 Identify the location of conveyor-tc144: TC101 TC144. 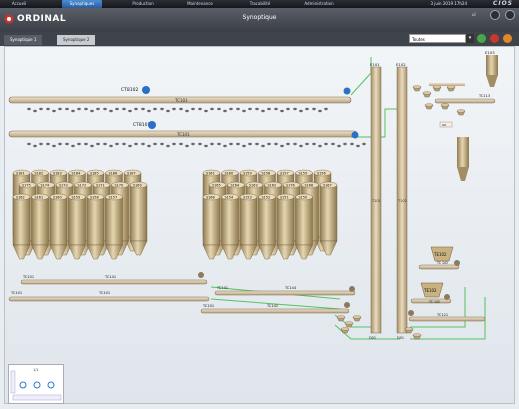
(285, 291).